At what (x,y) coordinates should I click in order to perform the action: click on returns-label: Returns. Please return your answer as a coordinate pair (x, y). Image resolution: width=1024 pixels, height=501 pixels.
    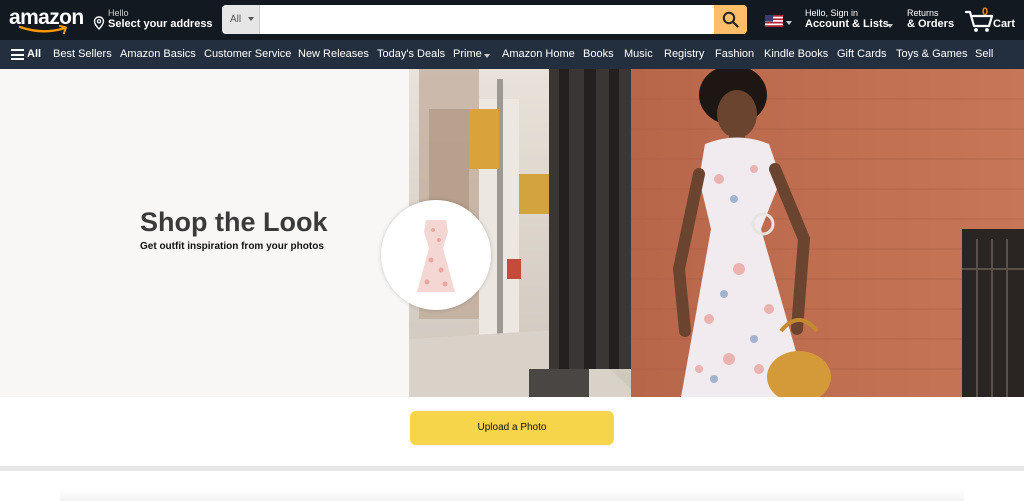
    Looking at the image, I should click on (923, 13).